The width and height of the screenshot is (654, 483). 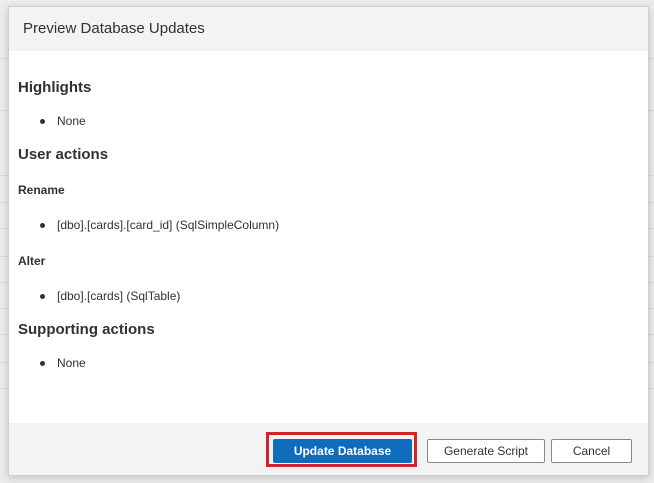 What do you see at coordinates (342, 451) in the screenshot?
I see `update-database-button: Update Database` at bounding box center [342, 451].